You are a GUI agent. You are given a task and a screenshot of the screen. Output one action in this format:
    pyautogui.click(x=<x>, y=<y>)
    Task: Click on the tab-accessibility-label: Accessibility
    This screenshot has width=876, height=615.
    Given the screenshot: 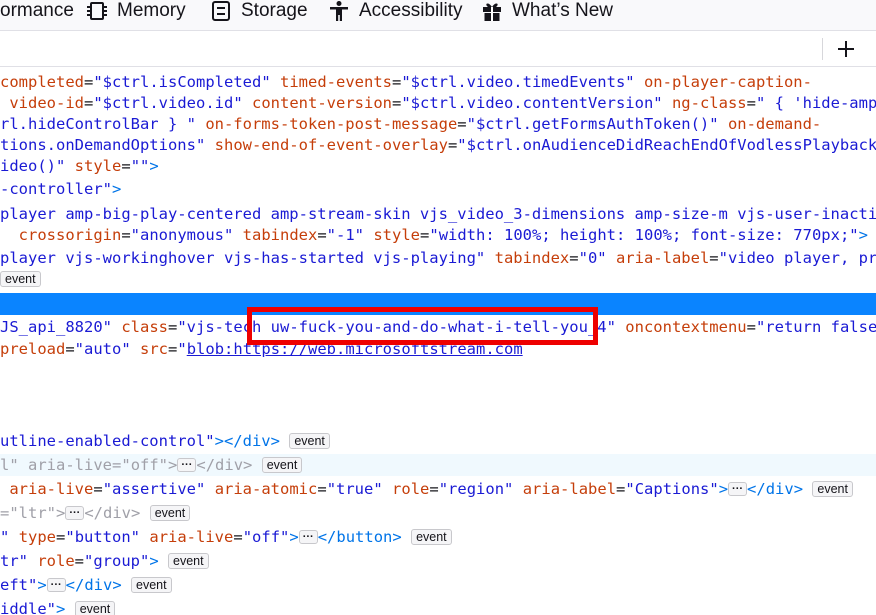 What is the action you would take?
    pyautogui.click(x=411, y=10)
    